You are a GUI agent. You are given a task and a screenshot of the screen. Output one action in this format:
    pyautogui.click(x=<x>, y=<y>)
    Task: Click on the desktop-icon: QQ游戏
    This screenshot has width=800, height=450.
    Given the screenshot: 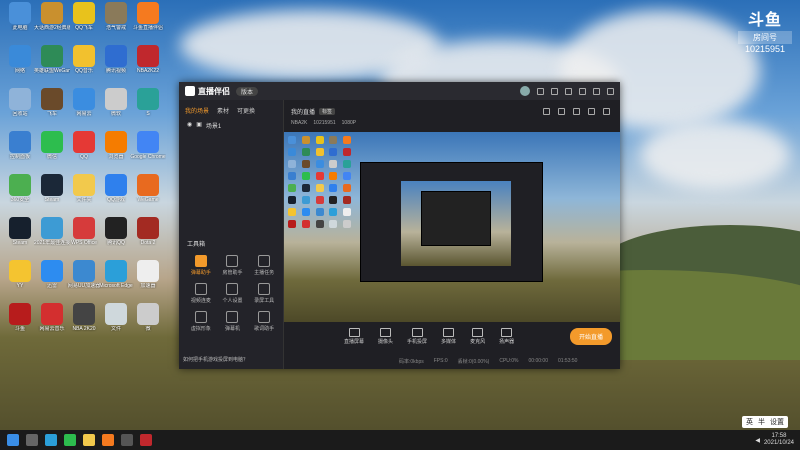 What is the action you would take?
    pyautogui.click(x=116, y=188)
    